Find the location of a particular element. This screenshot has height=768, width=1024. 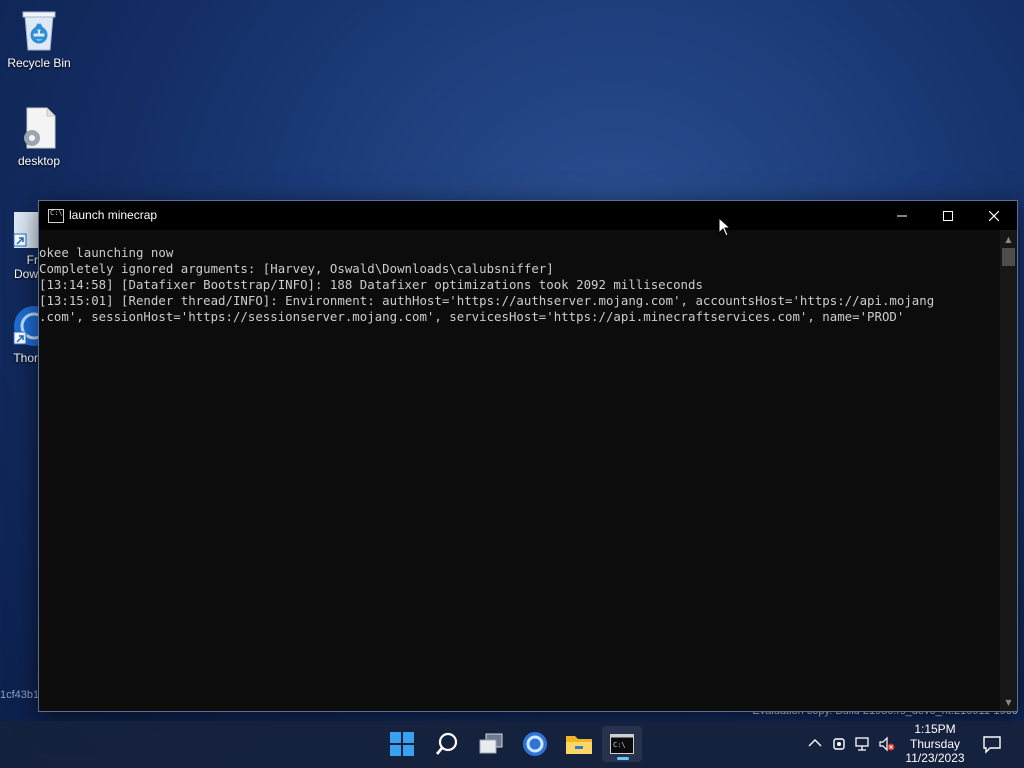

maximize-button is located at coordinates (948, 215).